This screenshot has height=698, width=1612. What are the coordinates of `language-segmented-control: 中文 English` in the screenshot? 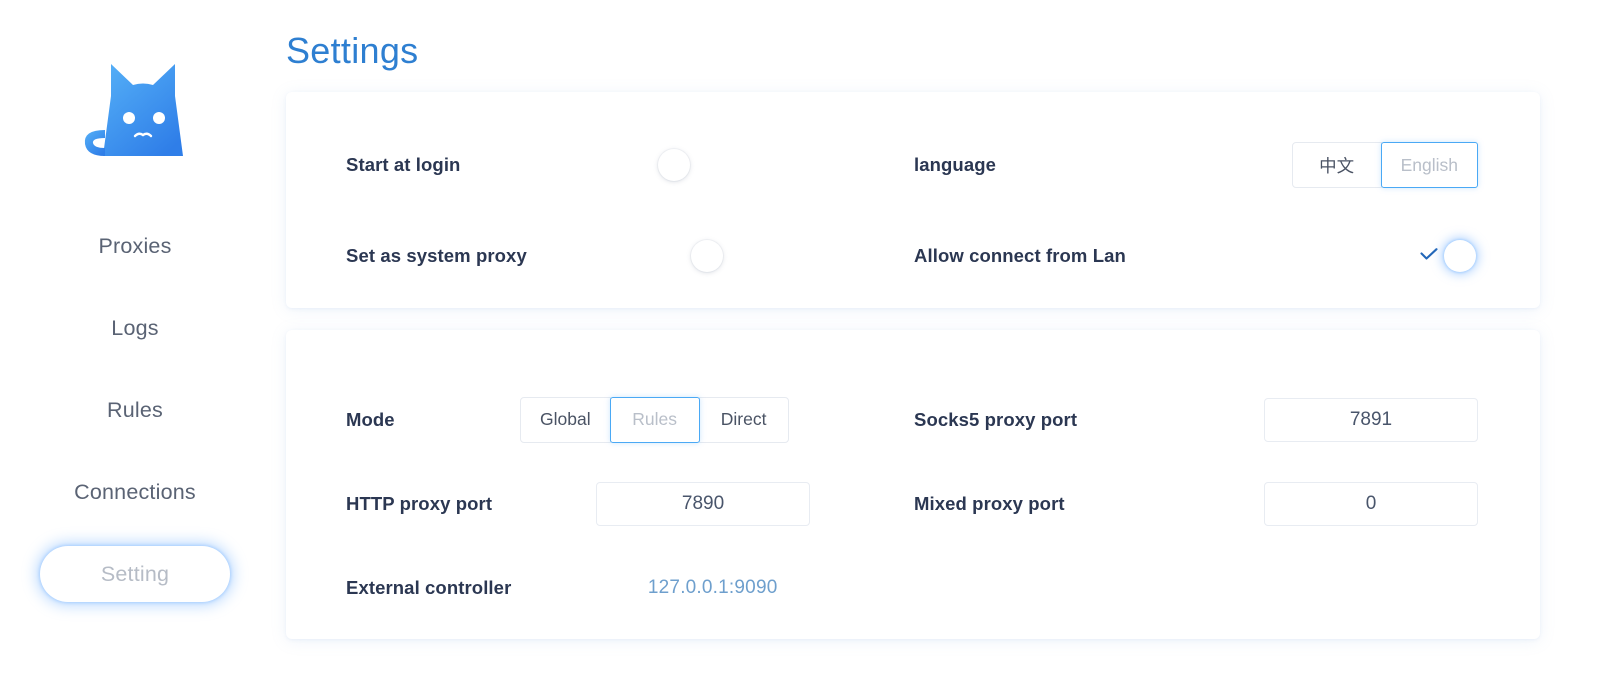 It's located at (1384, 165).